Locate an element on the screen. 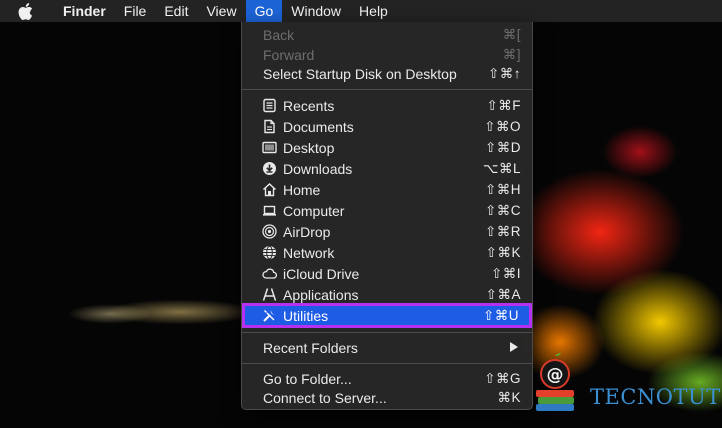 The height and width of the screenshot is (428, 722). menubar-app-finder: Finder is located at coordinates (84, 11).